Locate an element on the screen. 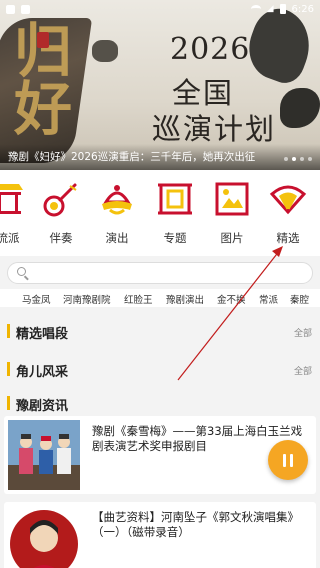 The height and width of the screenshot is (568, 320). tag-chip: 金不换 is located at coordinates (231, 299).